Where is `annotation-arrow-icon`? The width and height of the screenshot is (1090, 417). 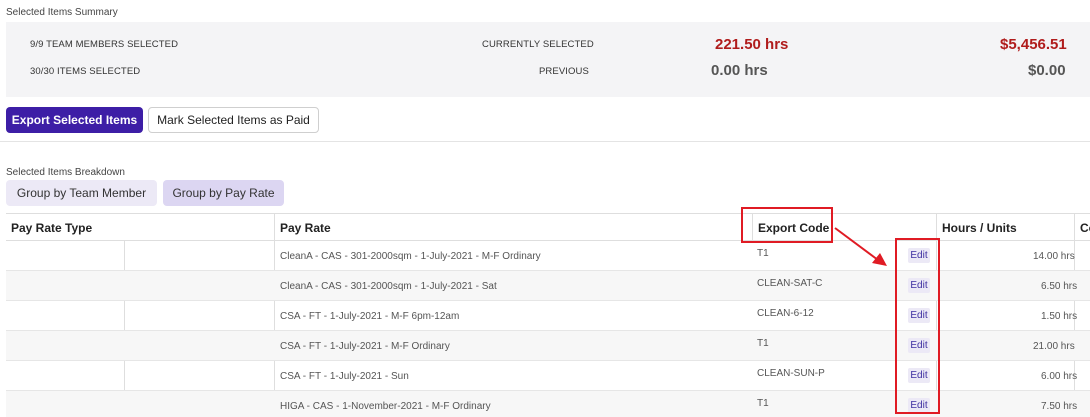 annotation-arrow-icon is located at coordinates (860, 246).